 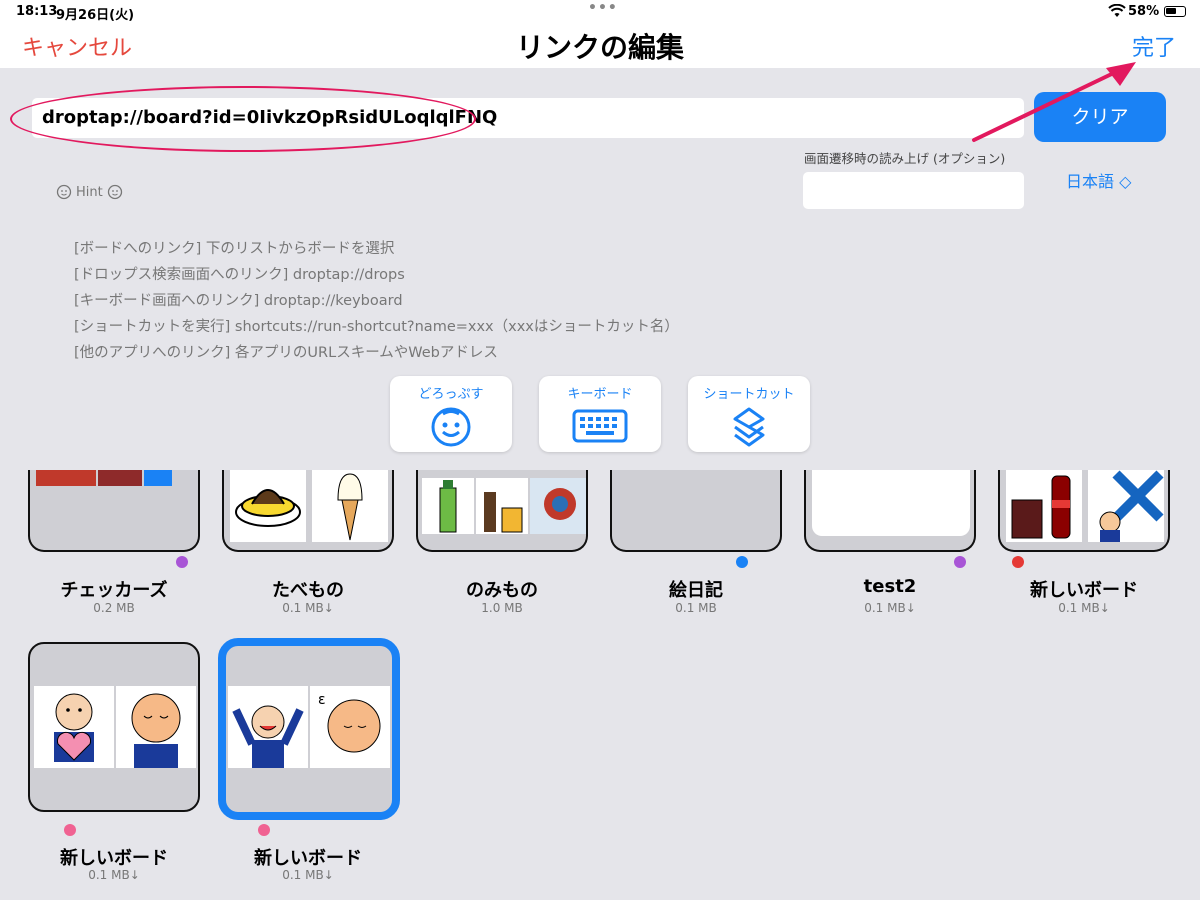 I want to click on board-card-checkers, so click(x=114, y=511).